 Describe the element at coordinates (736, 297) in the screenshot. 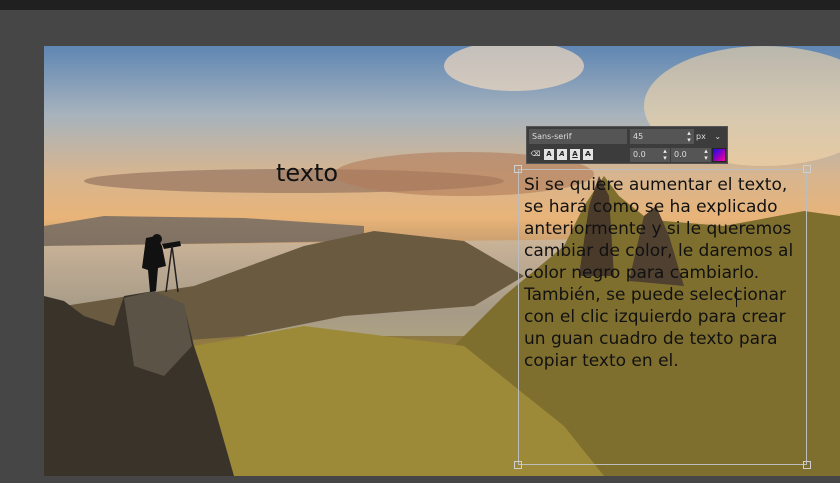

I see `text-caret` at that location.